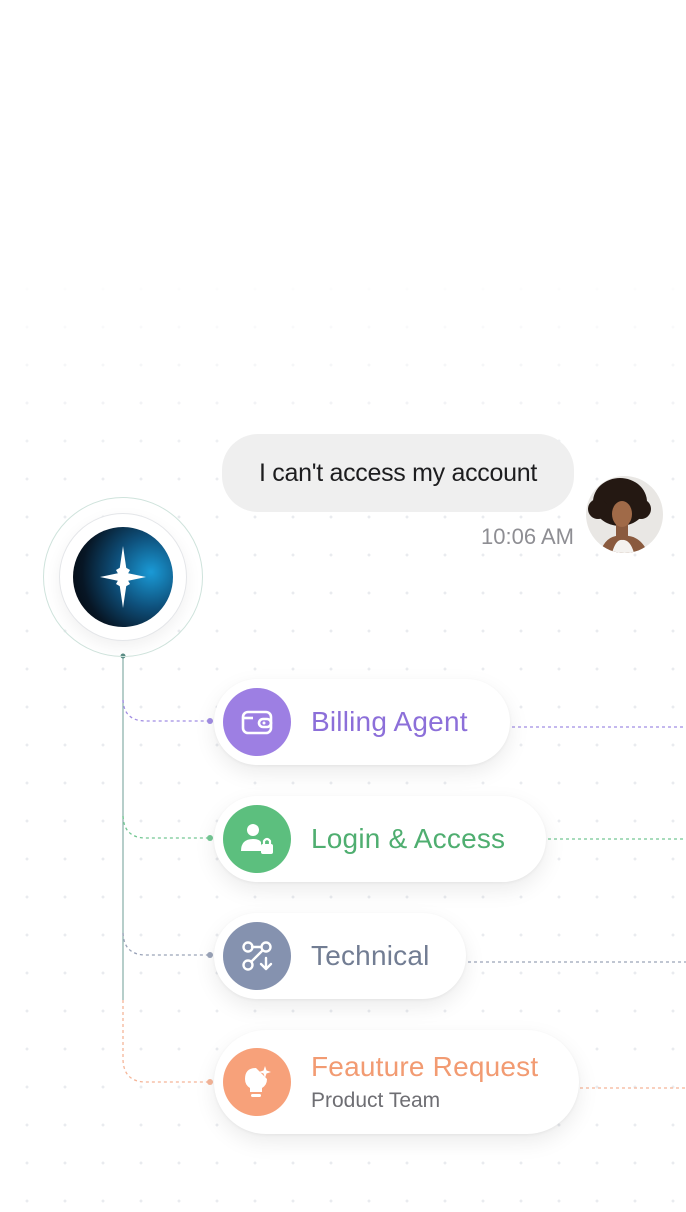 Image resolution: width=686 pixels, height=1212 pixels. I want to click on route-billing-agent: Billing Agent, so click(362, 722).